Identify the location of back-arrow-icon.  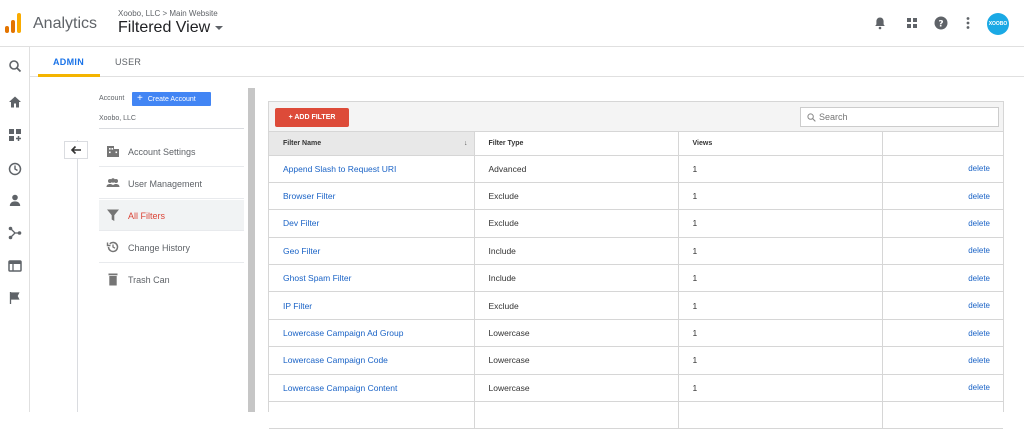
(75, 150).